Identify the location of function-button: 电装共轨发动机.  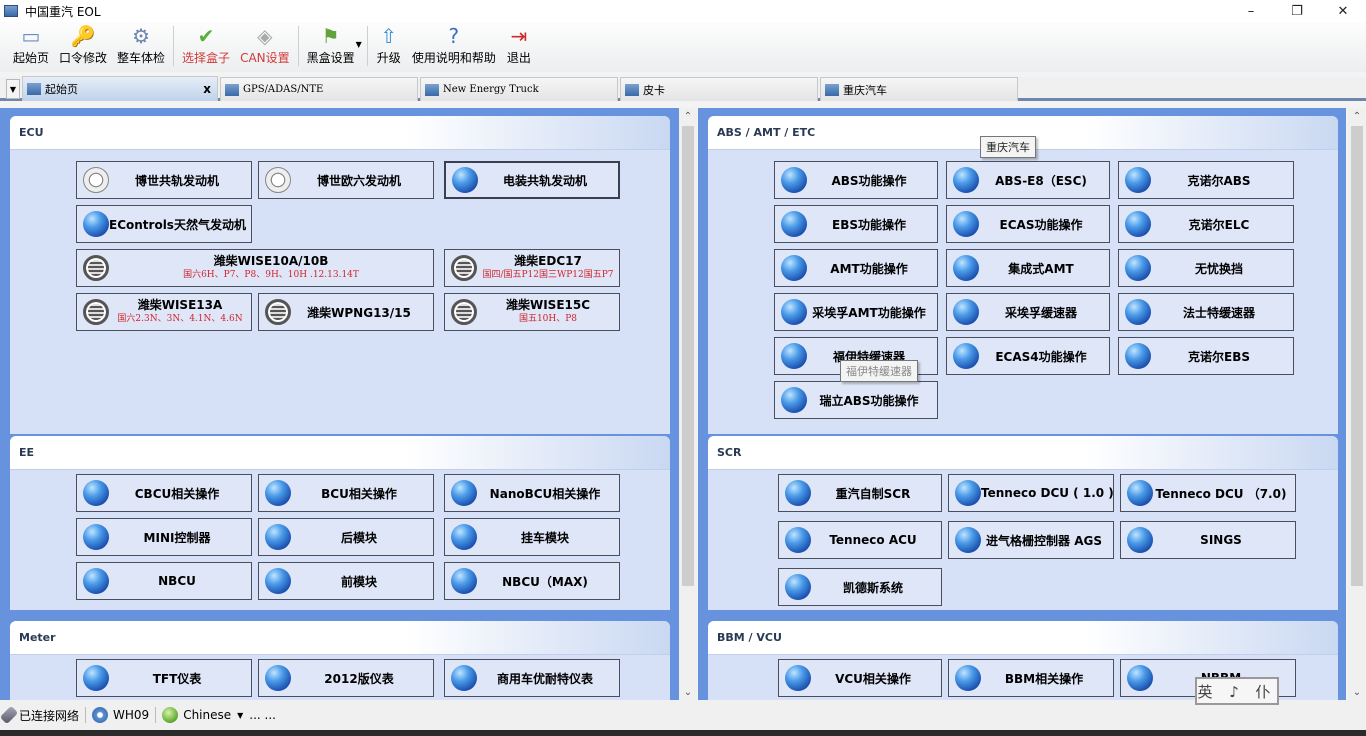
(532, 180).